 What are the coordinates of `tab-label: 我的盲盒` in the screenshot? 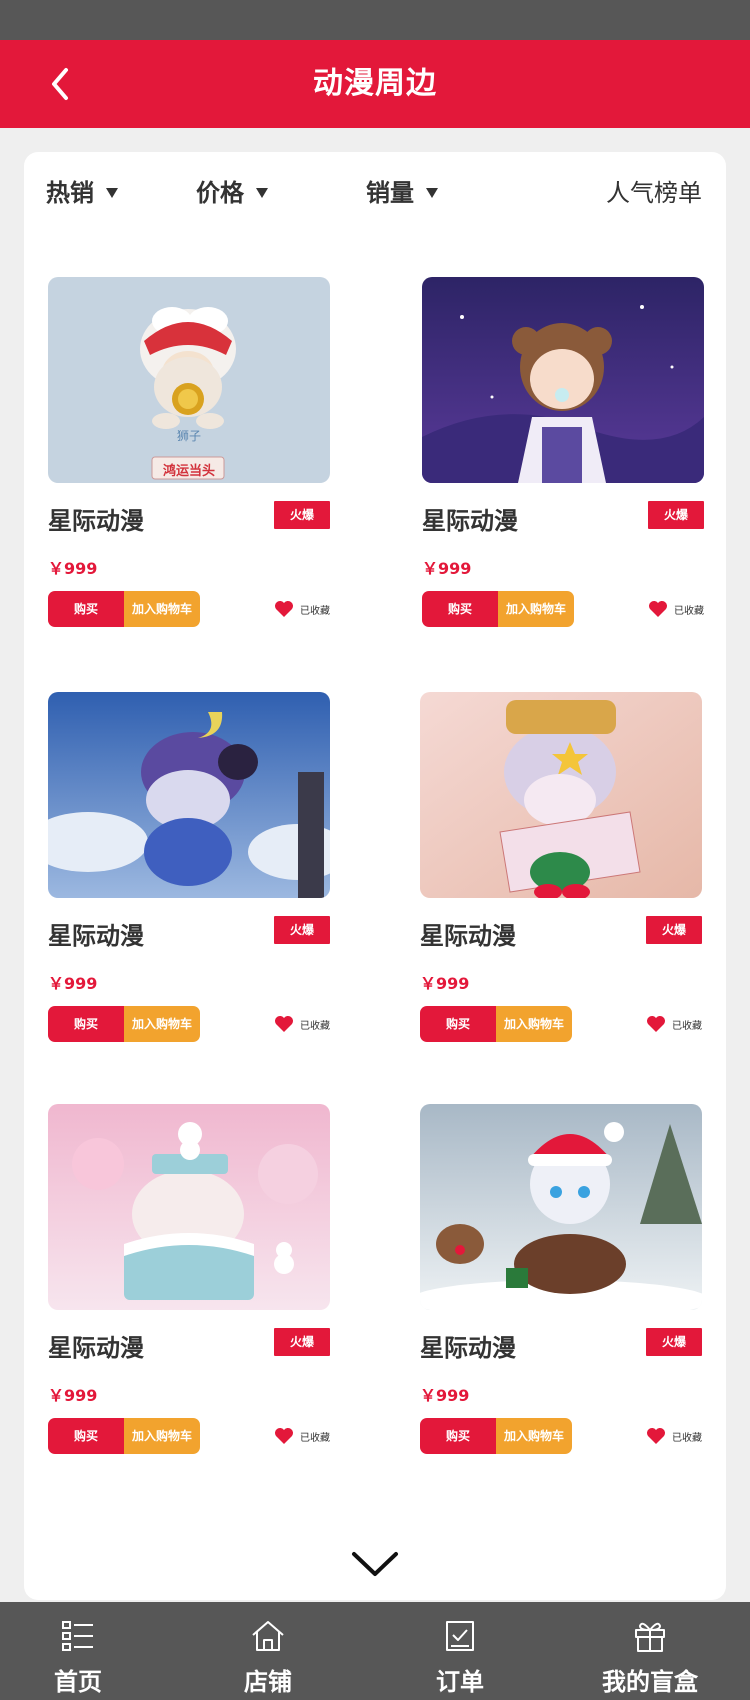 It's located at (650, 1682).